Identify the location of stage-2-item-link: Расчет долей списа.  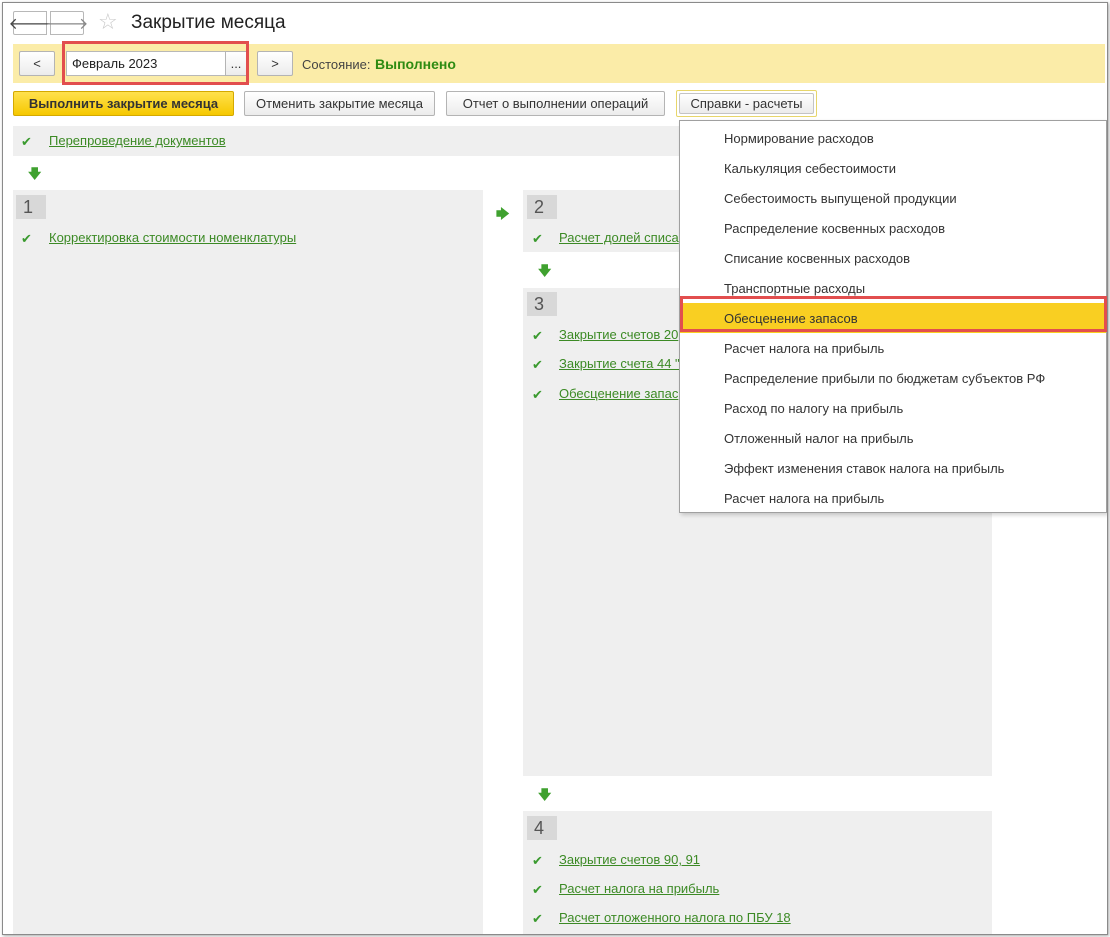
(619, 237).